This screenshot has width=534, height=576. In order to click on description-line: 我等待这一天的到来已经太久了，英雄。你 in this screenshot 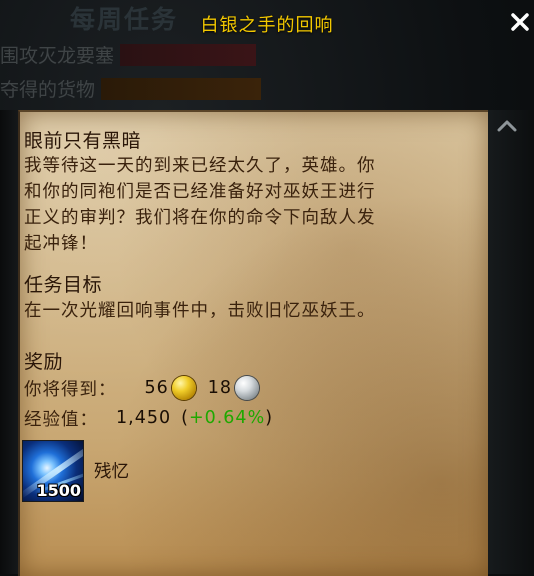, I will do `click(200, 166)`.